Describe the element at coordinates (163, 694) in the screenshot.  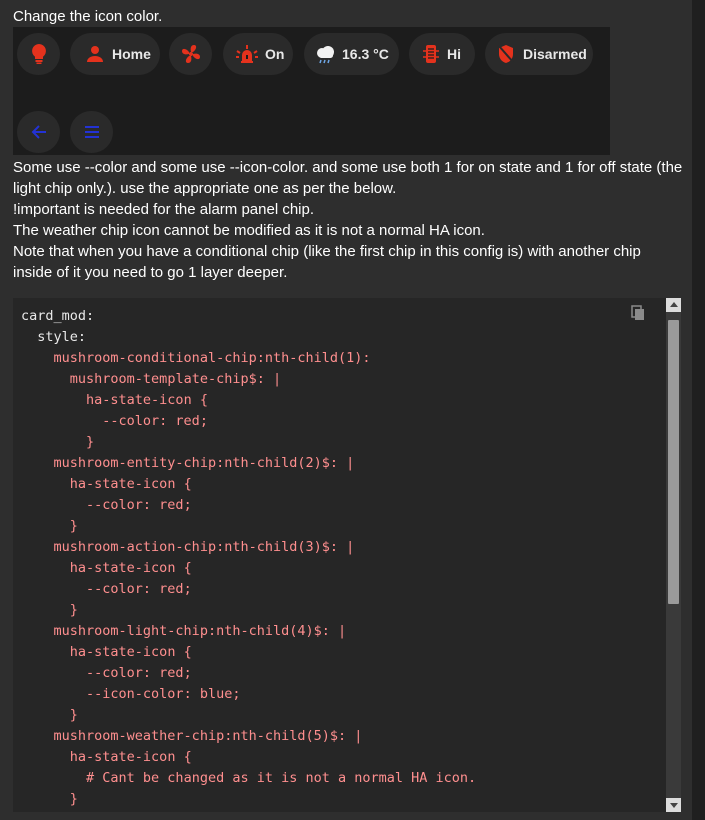
I see `code-token: --icon-color: blue;` at that location.